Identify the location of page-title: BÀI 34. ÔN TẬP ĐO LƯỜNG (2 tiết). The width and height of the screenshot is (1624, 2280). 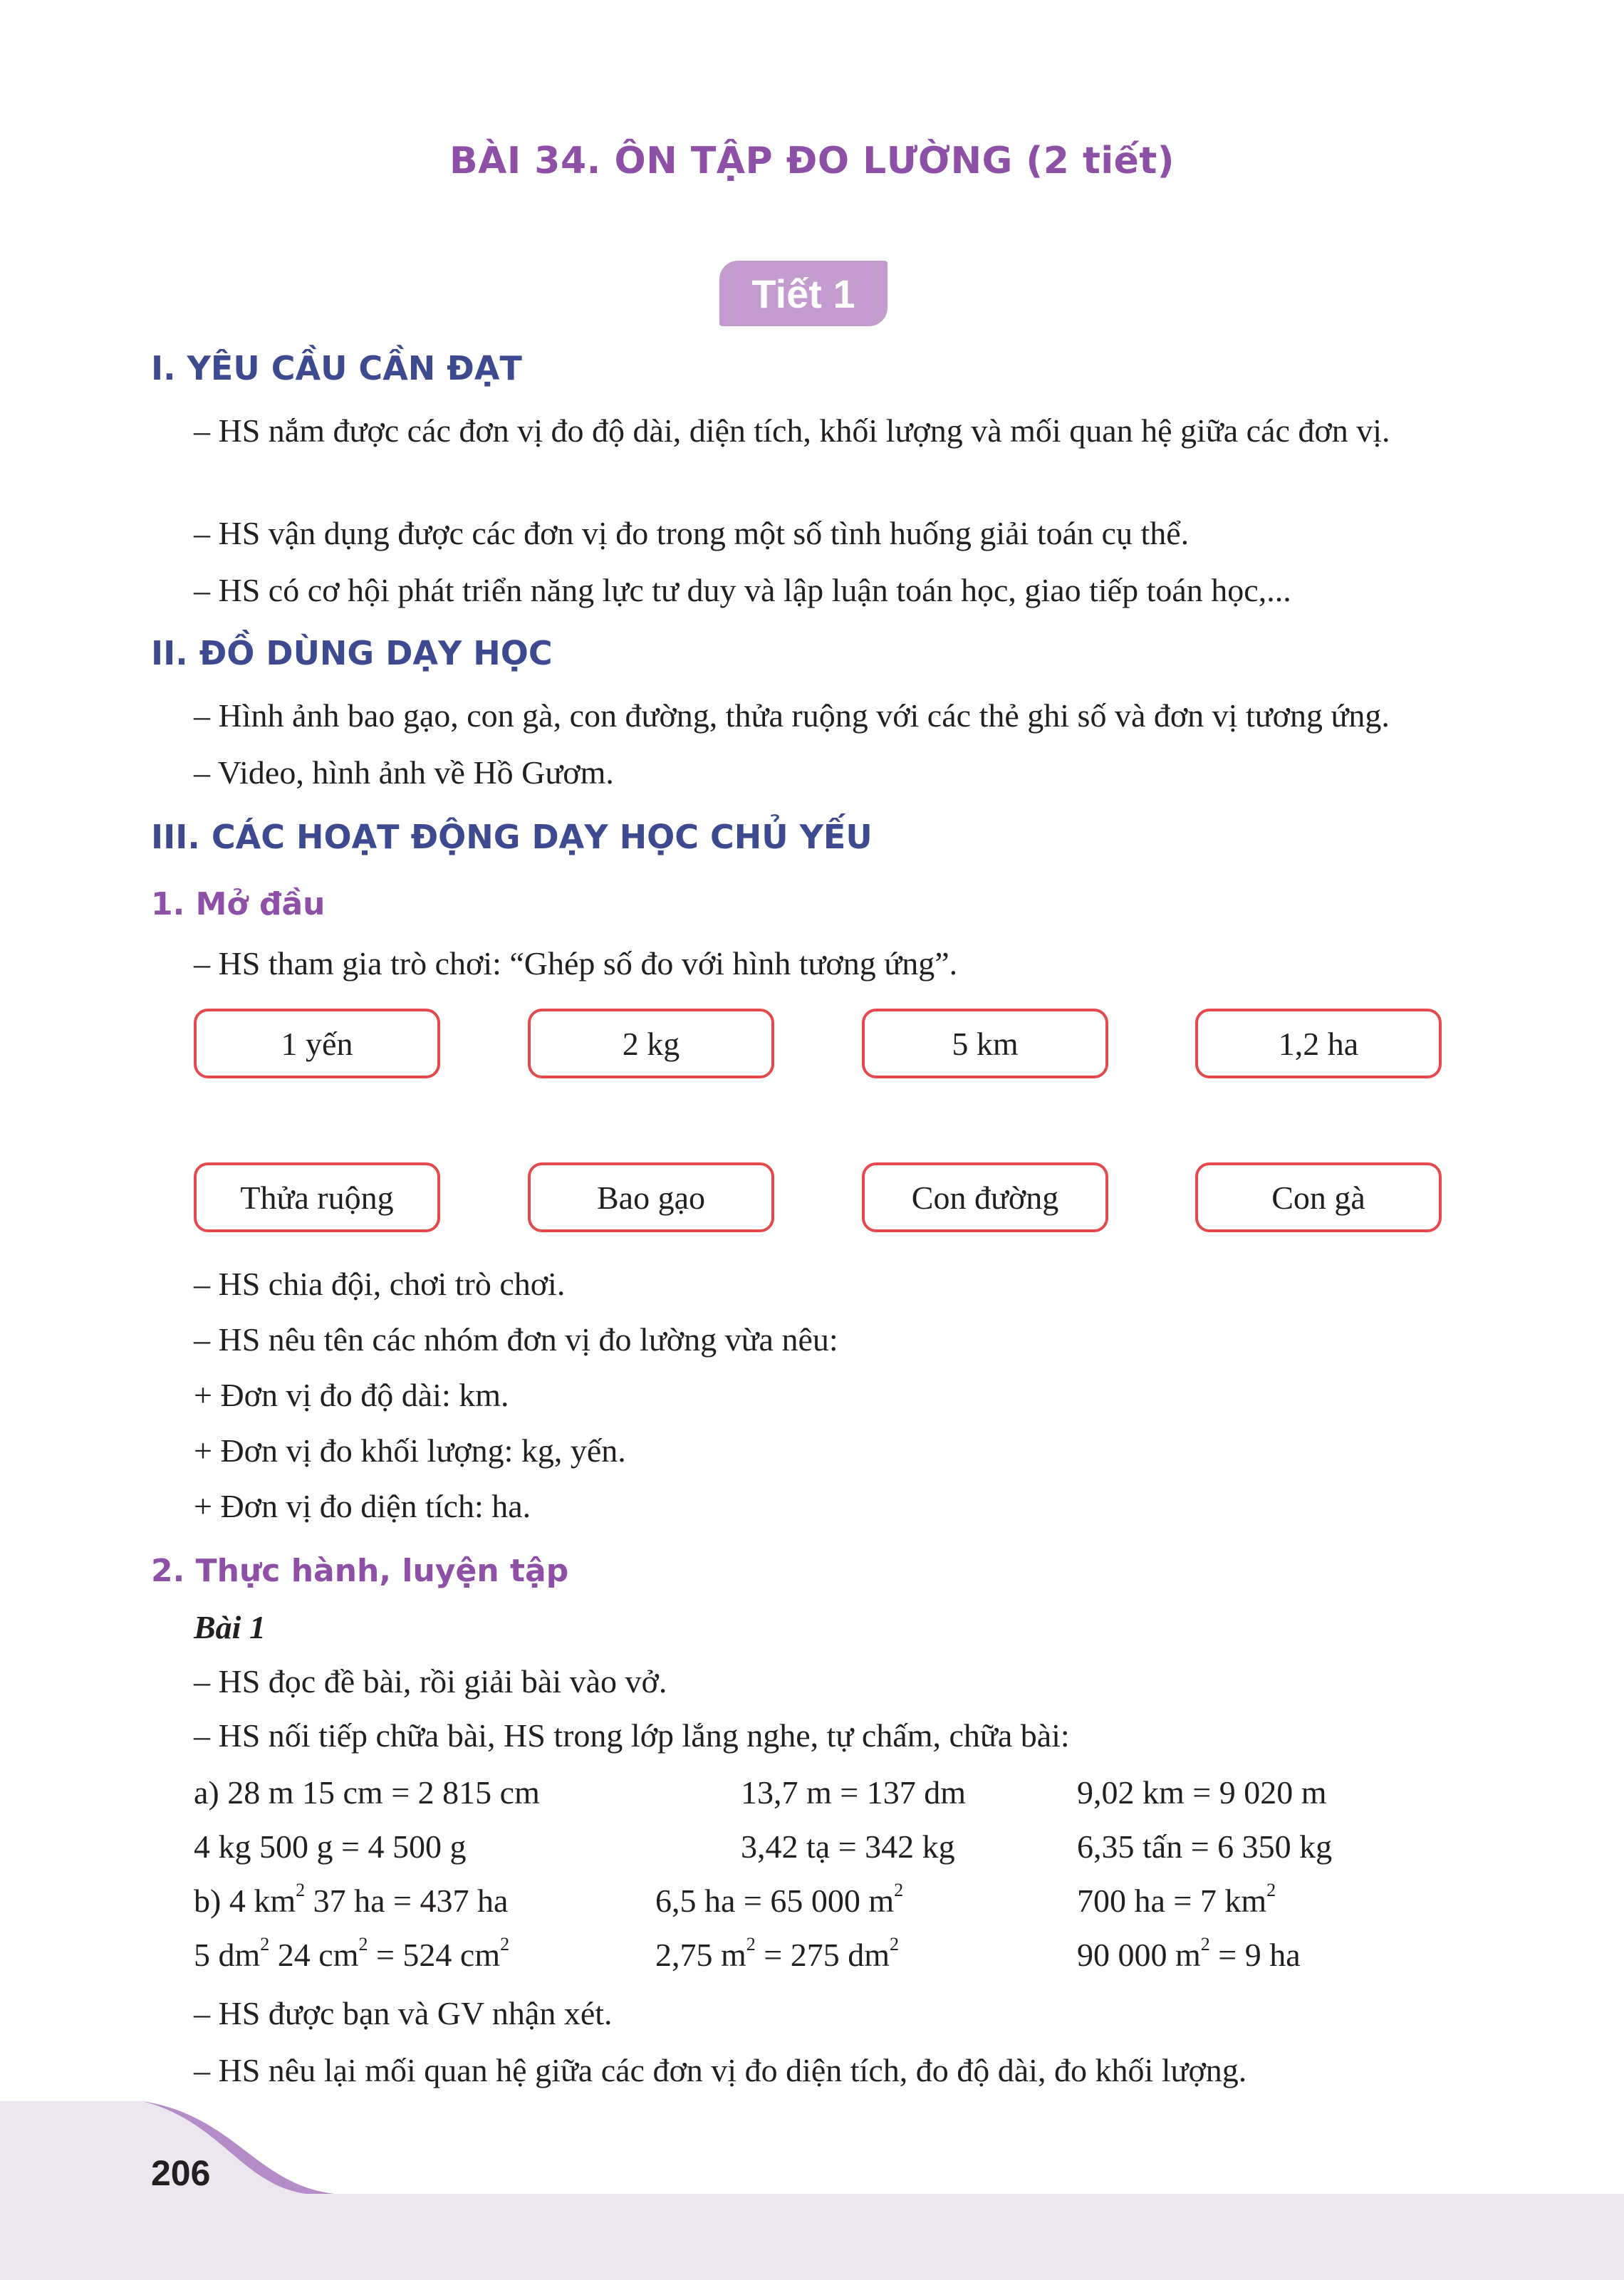
(812, 161).